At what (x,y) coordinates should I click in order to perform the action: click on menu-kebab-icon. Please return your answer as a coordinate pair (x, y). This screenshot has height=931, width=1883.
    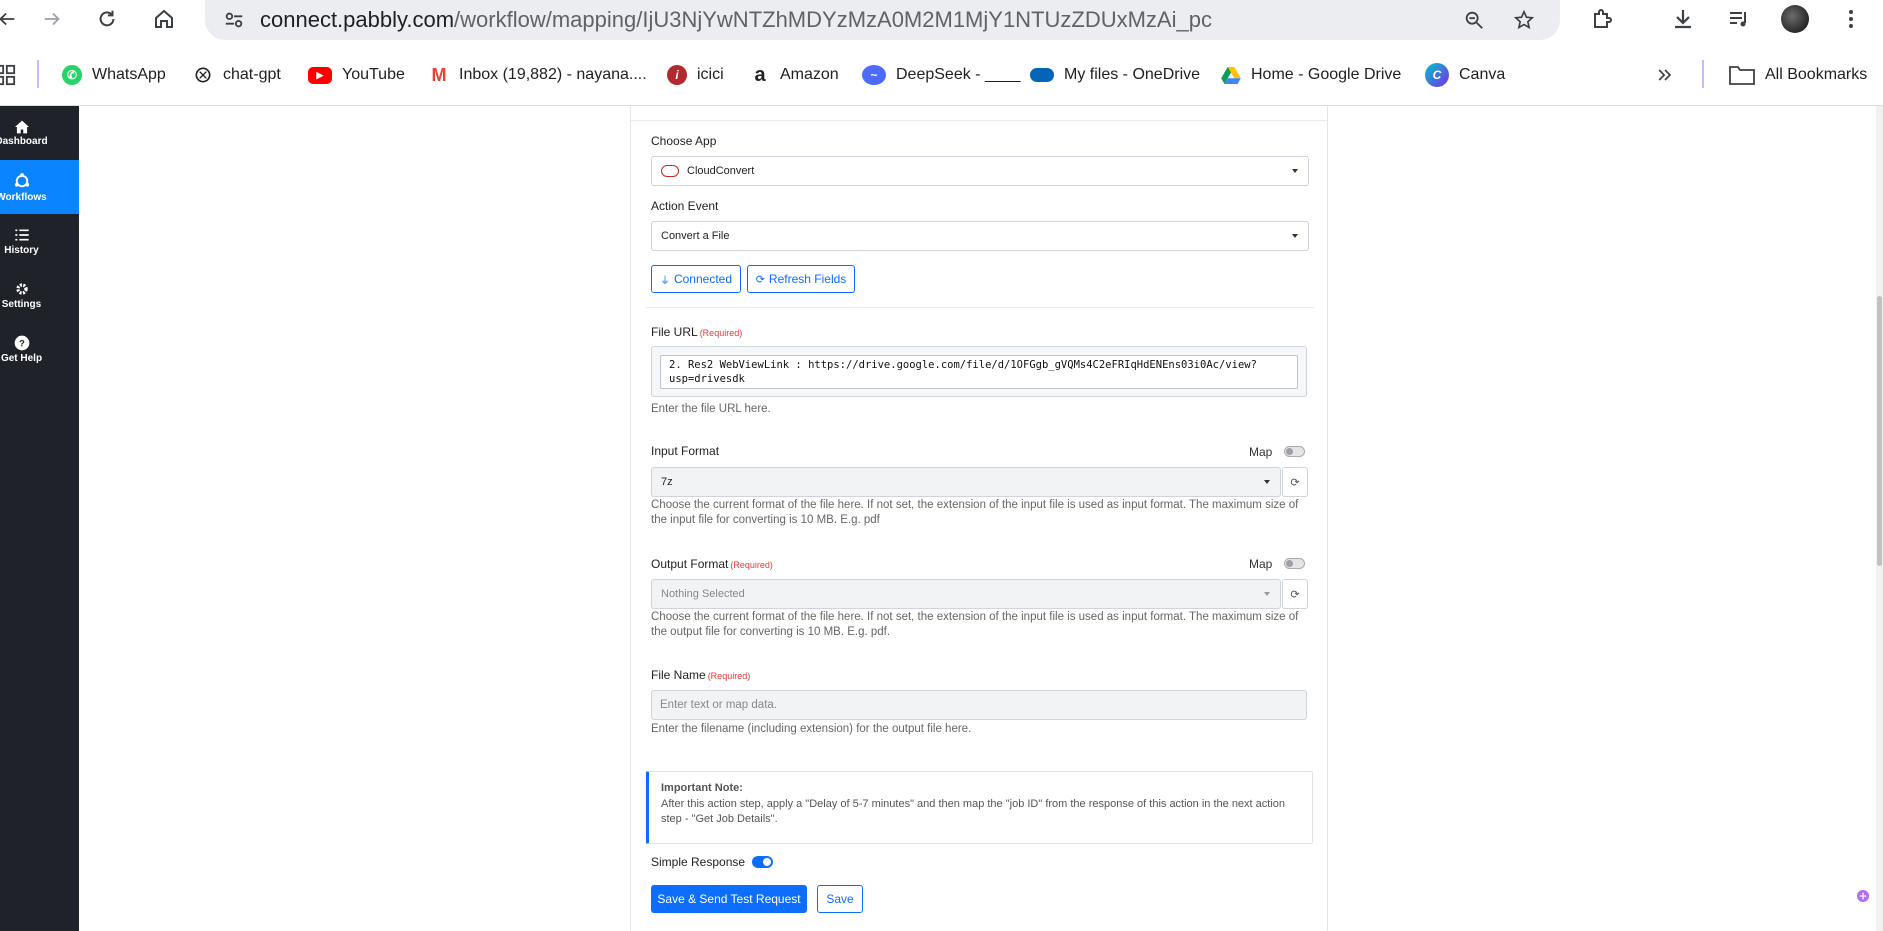
    Looking at the image, I should click on (1851, 19).